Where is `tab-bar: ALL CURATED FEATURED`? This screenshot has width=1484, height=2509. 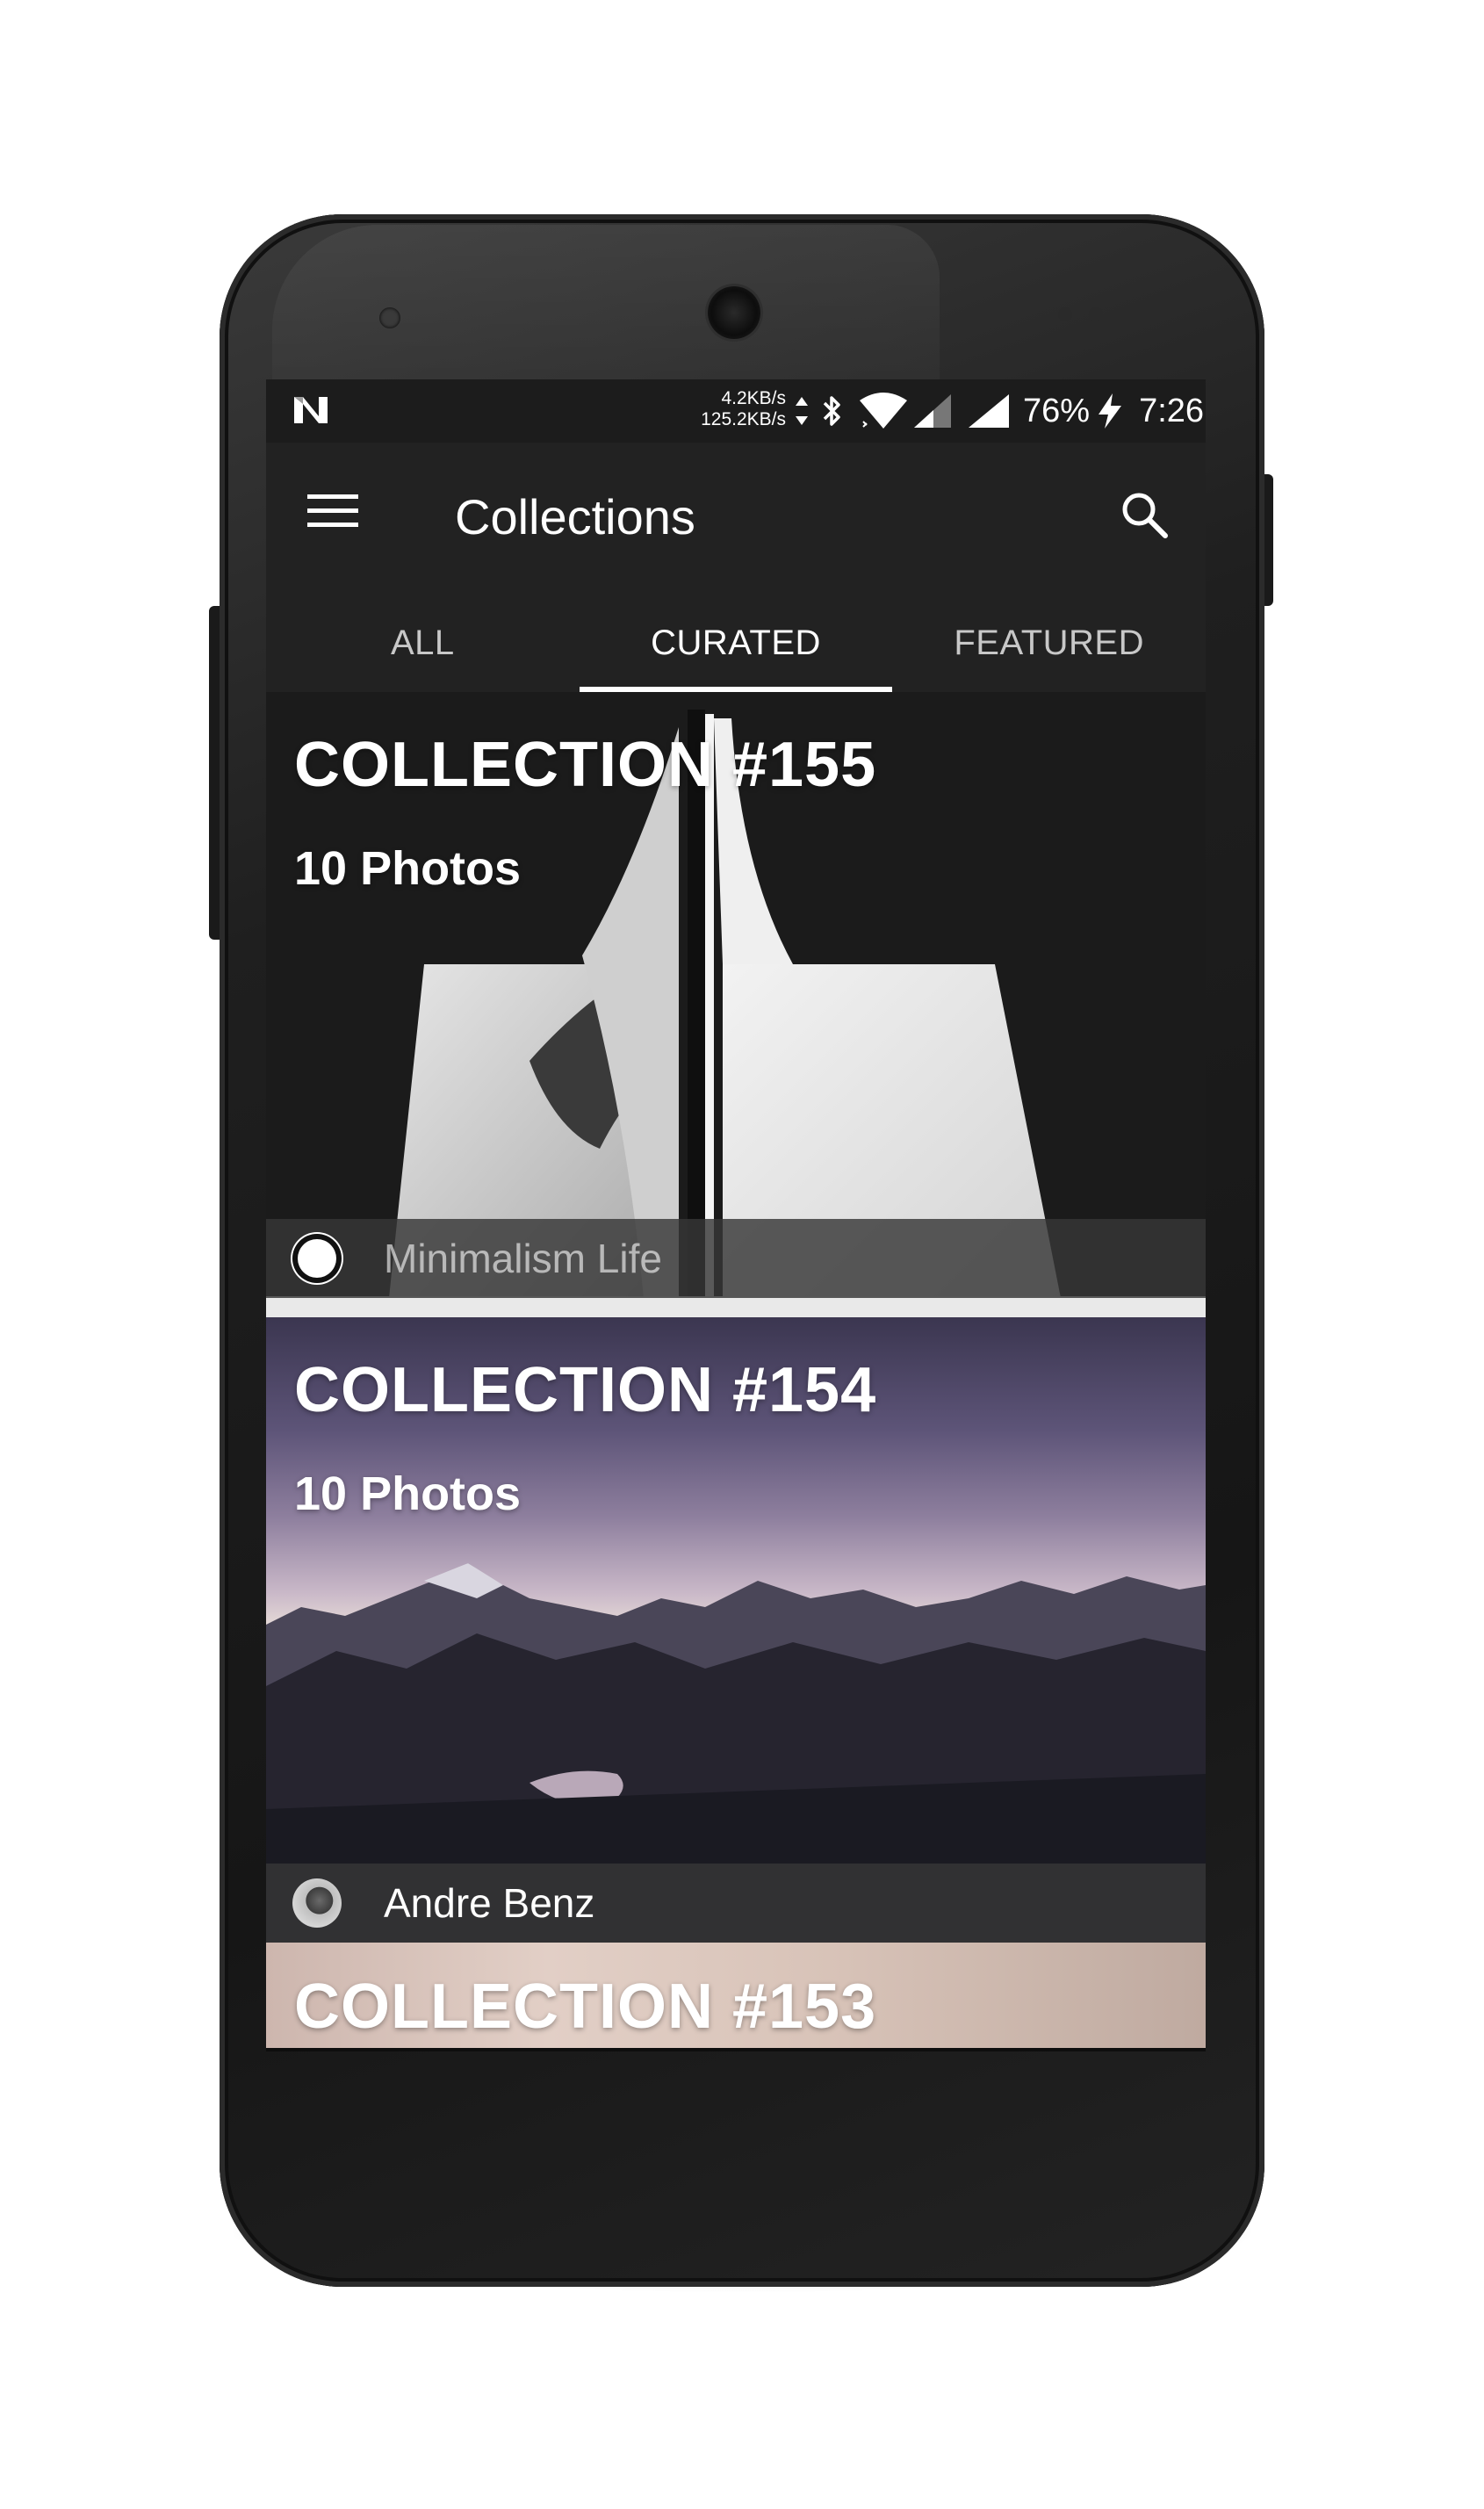
tab-bar: ALL CURATED FEATURED is located at coordinates (736, 643).